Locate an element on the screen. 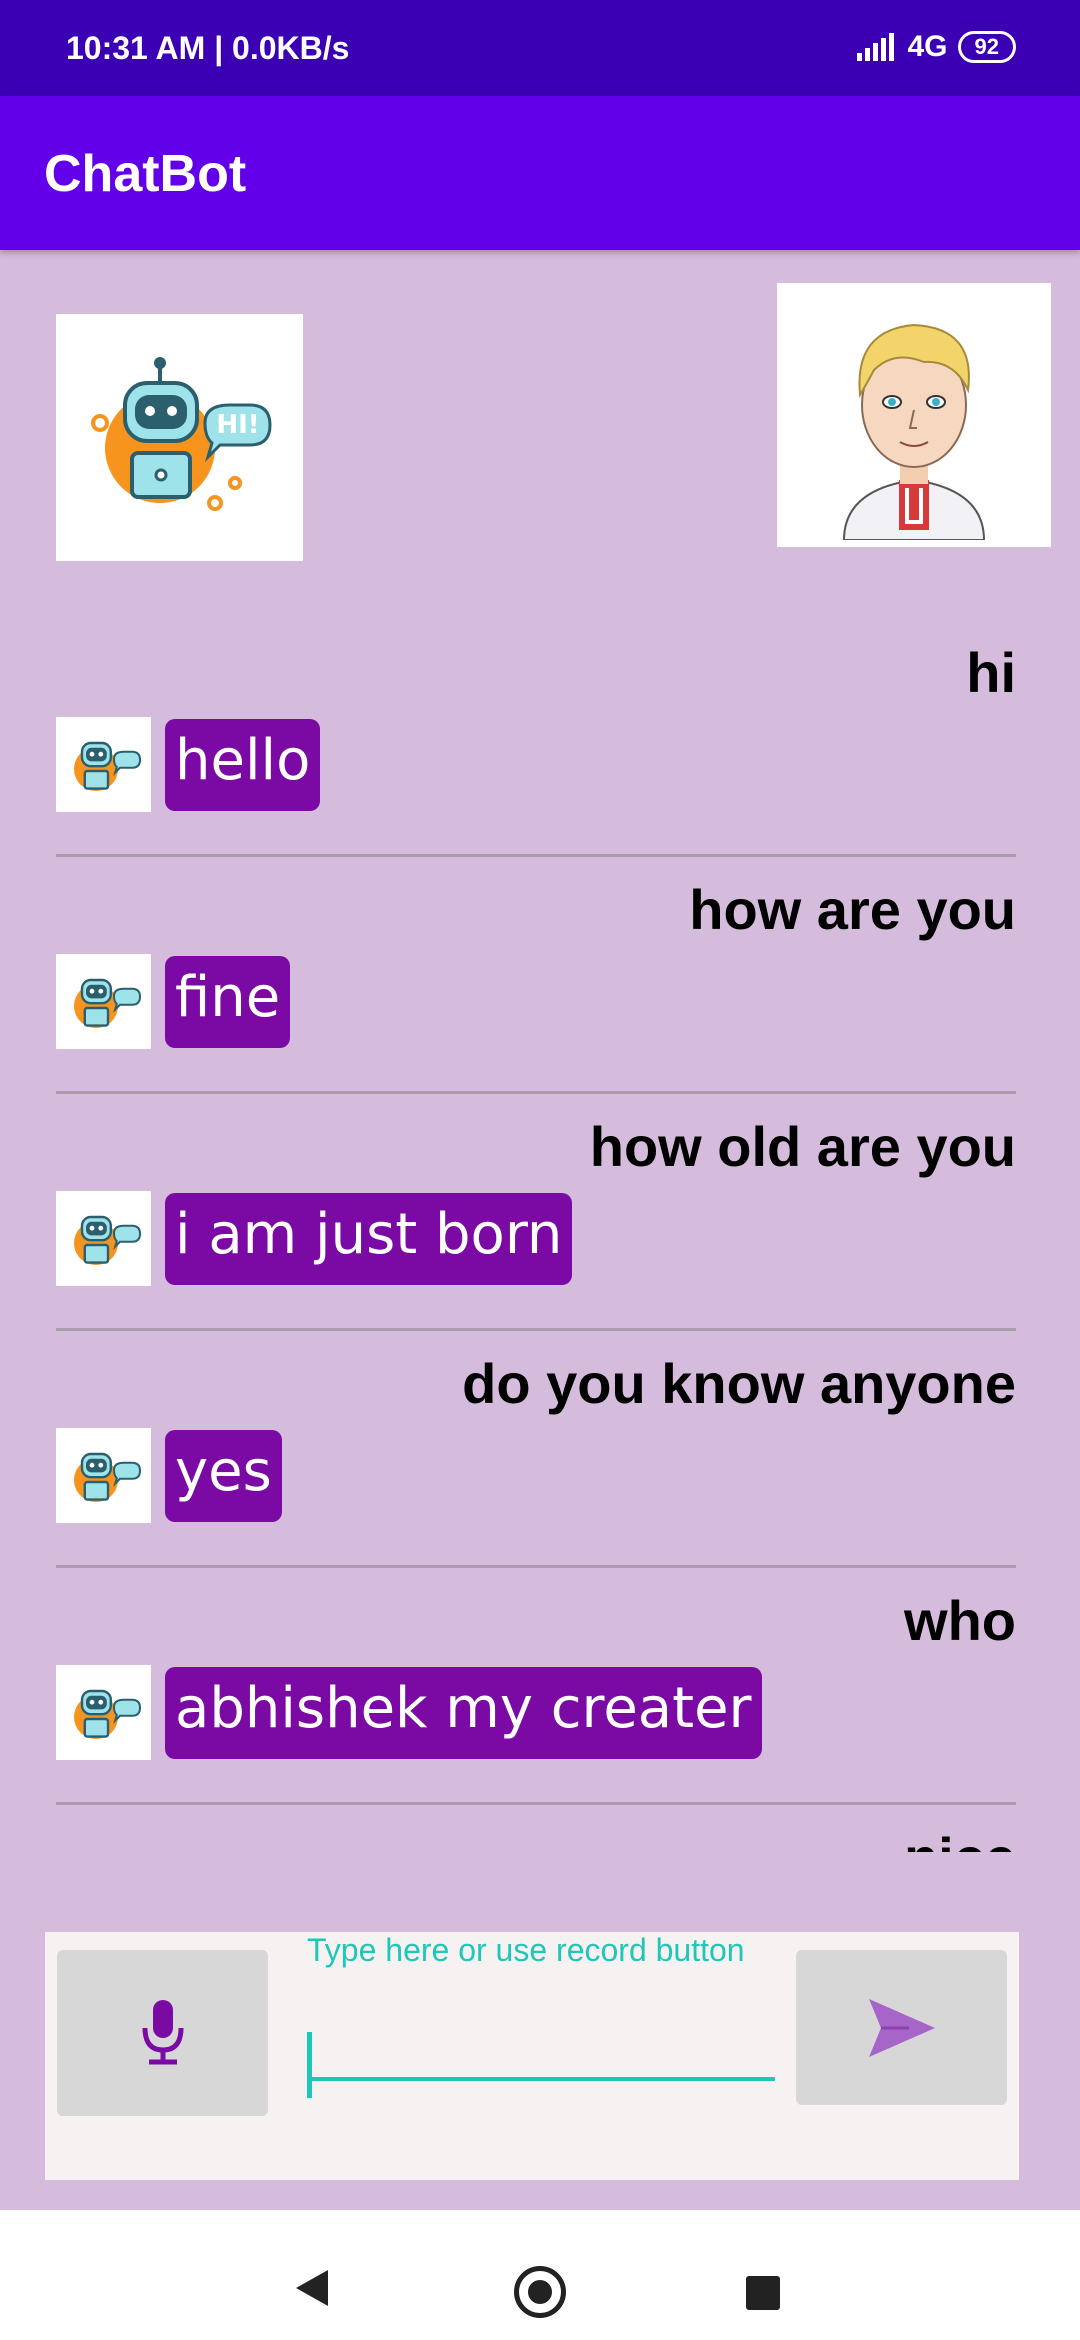  user-message: how old are you is located at coordinates (802, 1146).